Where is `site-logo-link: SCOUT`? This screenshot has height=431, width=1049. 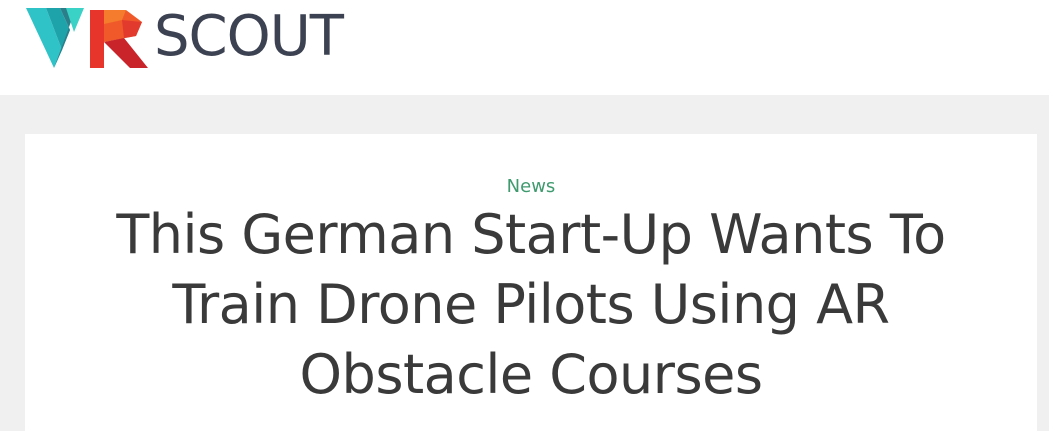
site-logo-link: SCOUT is located at coordinates (185, 36).